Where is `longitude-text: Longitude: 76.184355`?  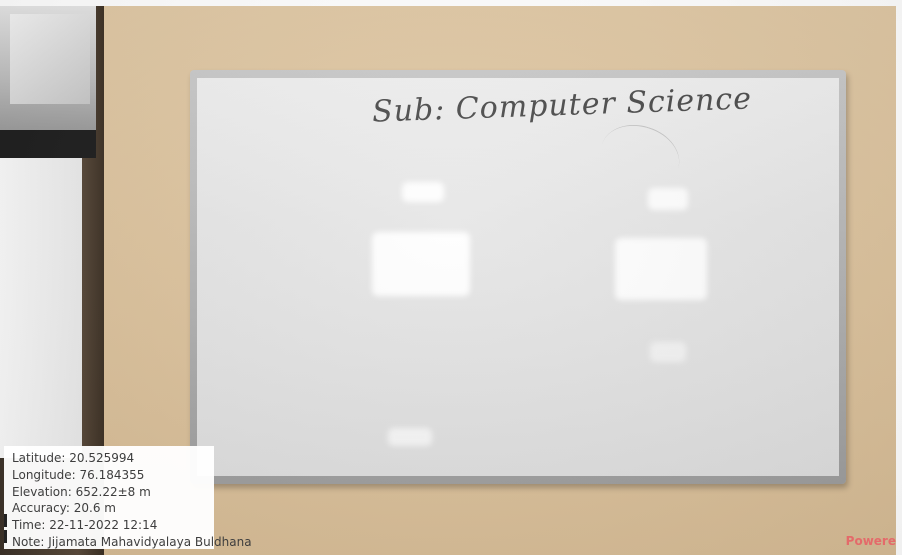
longitude-text: Longitude: 76.184355 is located at coordinates (78, 474).